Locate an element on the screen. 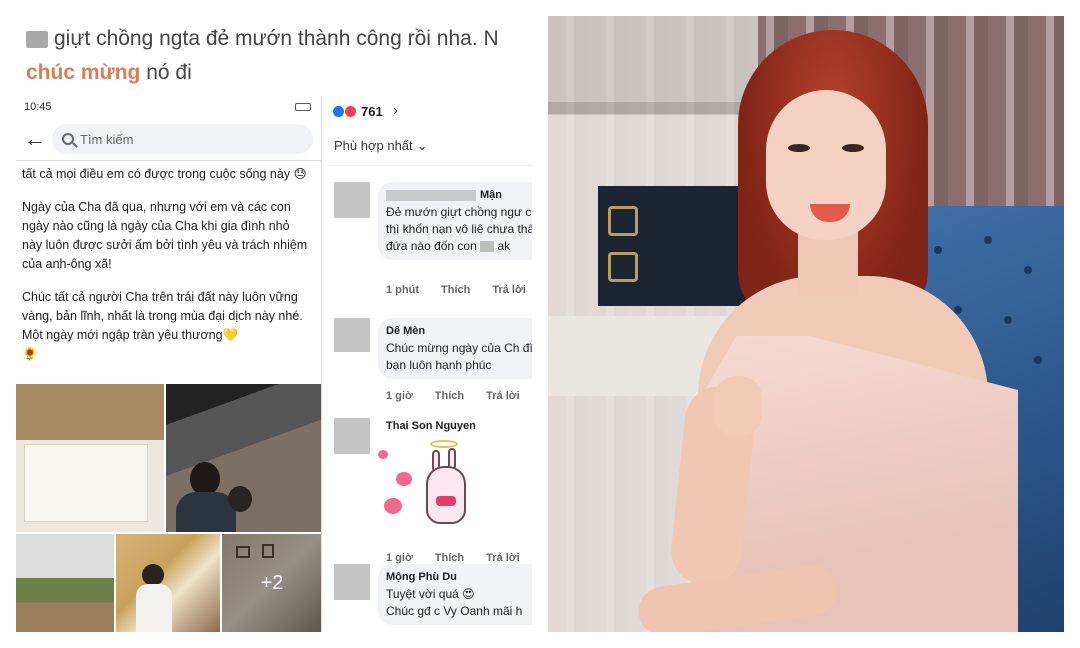 Image resolution: width=1080 pixels, height=648 pixels. headline-tail: nó đi is located at coordinates (169, 72).